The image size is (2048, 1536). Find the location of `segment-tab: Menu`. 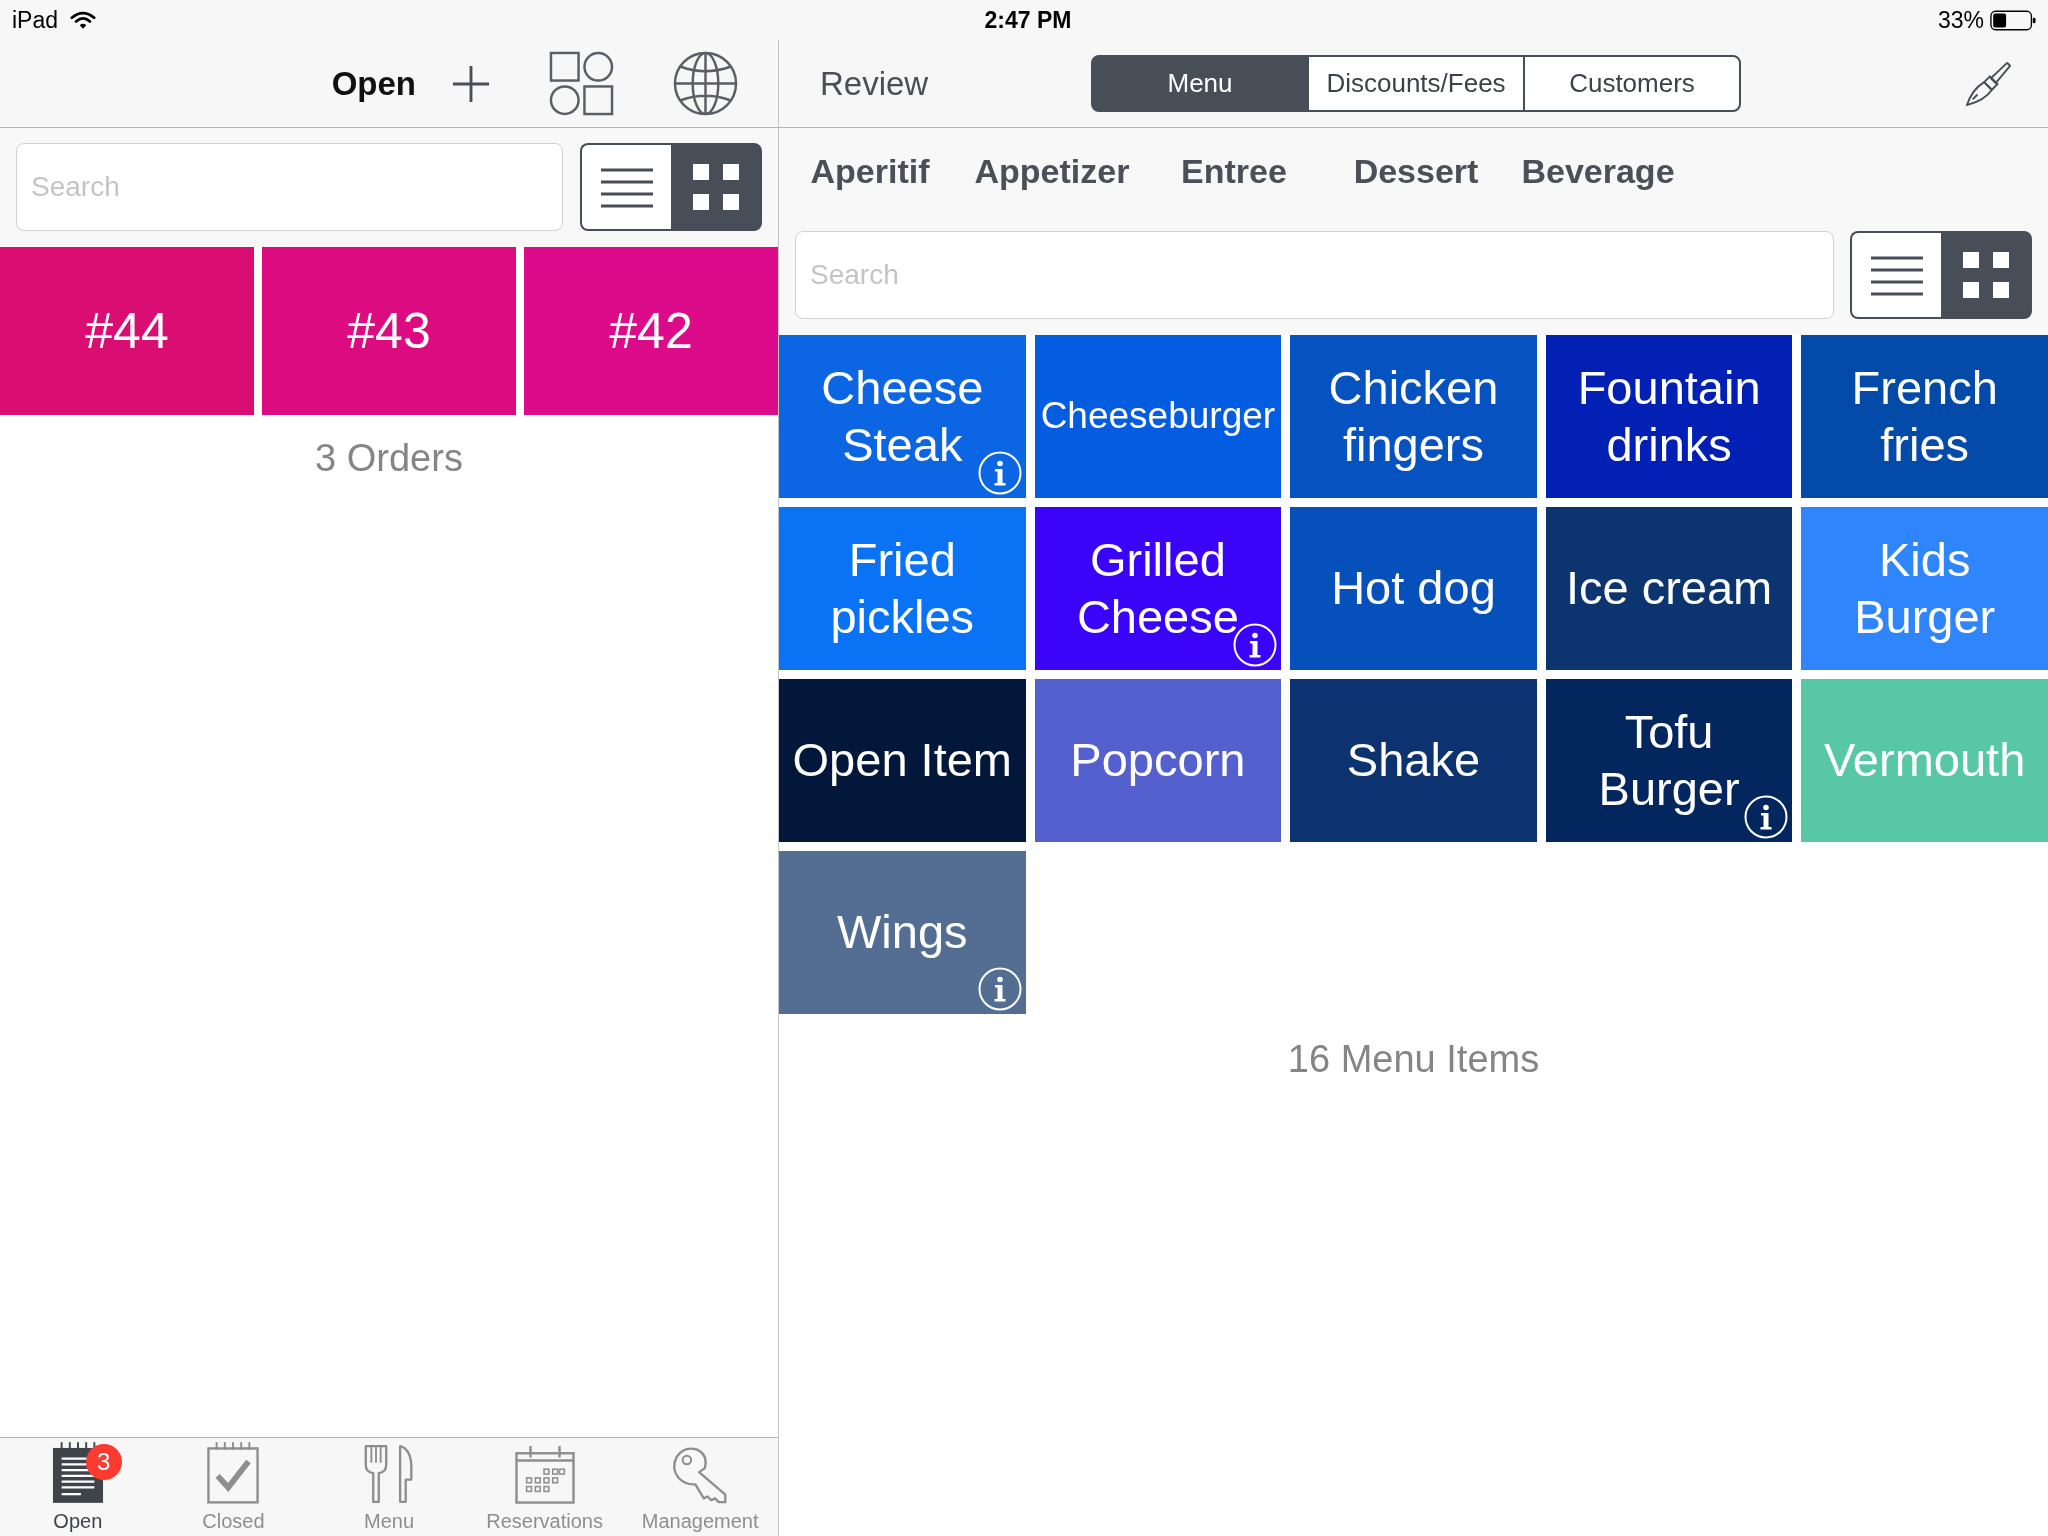

segment-tab: Menu is located at coordinates (1200, 83).